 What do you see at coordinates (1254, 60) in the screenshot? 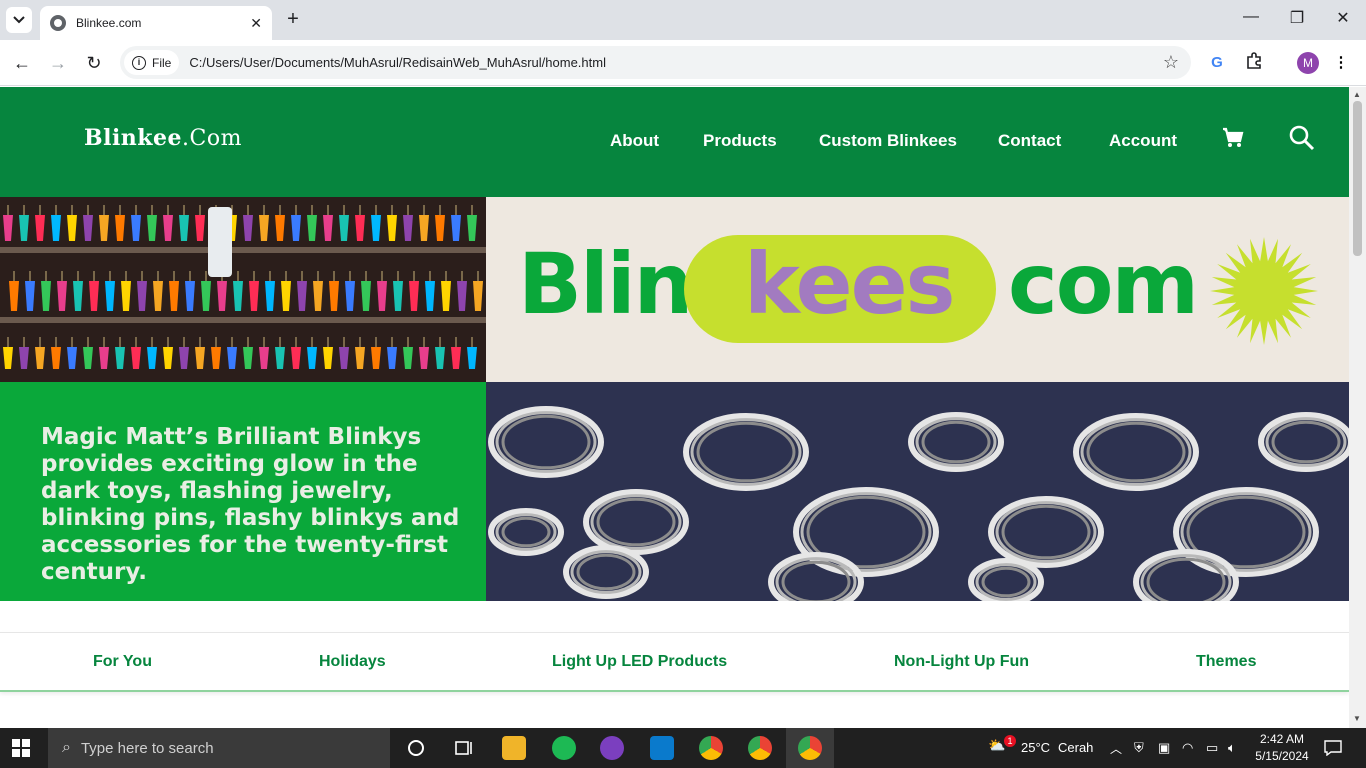
I see `puzzle-icon` at bounding box center [1254, 60].